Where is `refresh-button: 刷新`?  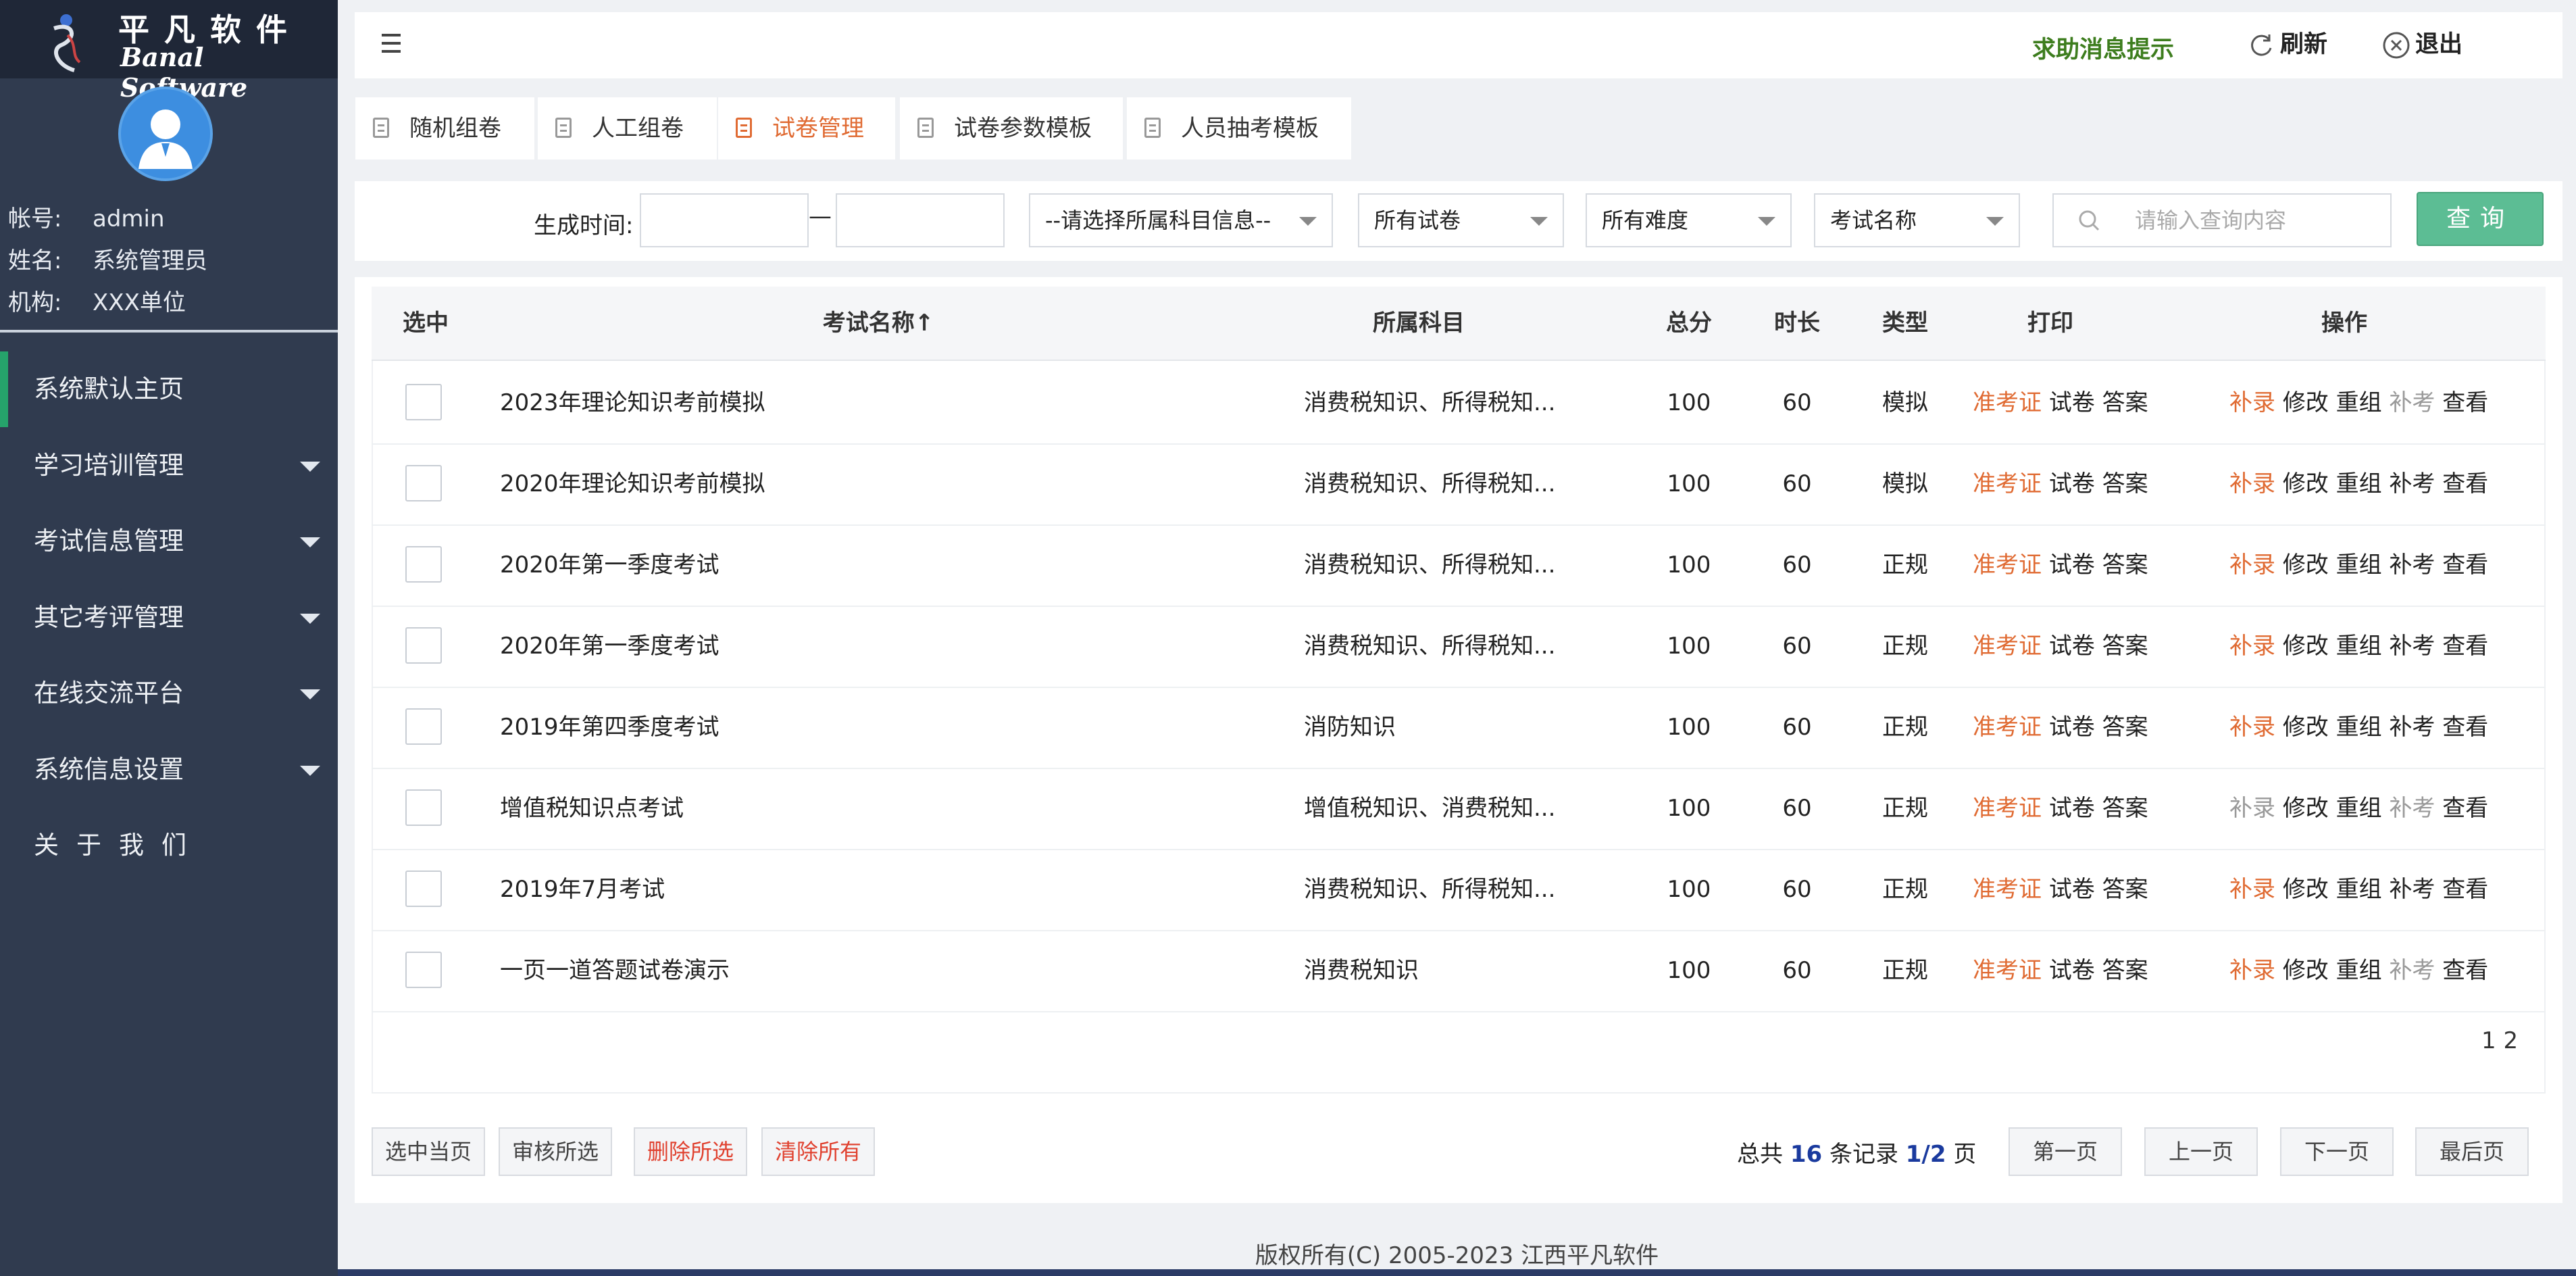 refresh-button: 刷新 is located at coordinates (2286, 44).